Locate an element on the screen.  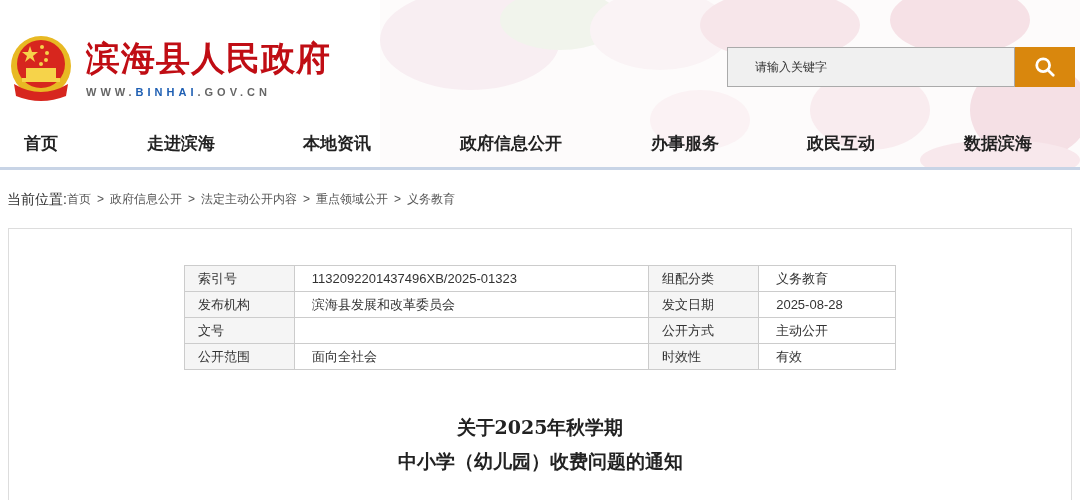
article-title: 关于2025年秋学期 is located at coordinates (540, 427).